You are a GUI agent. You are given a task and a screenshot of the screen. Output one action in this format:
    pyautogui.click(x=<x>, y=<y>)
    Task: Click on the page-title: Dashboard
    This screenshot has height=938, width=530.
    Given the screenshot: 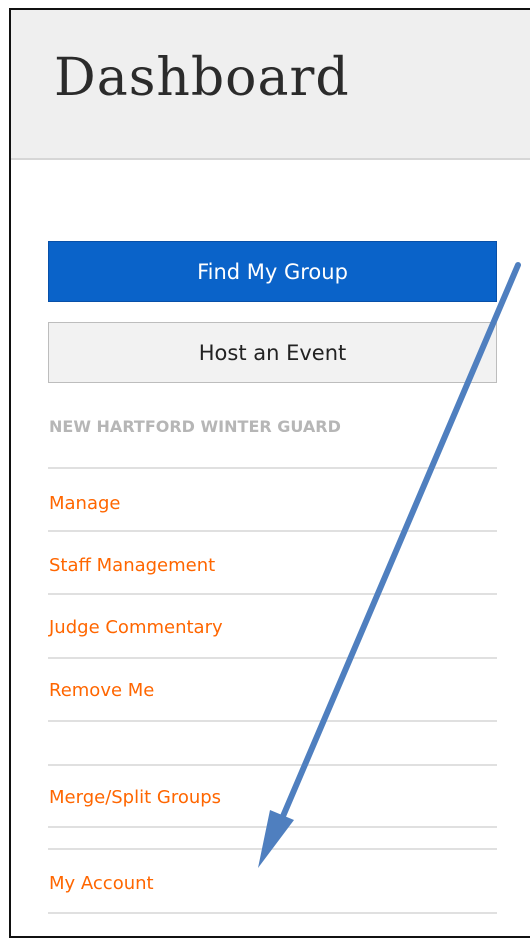 What is the action you would take?
    pyautogui.click(x=202, y=78)
    